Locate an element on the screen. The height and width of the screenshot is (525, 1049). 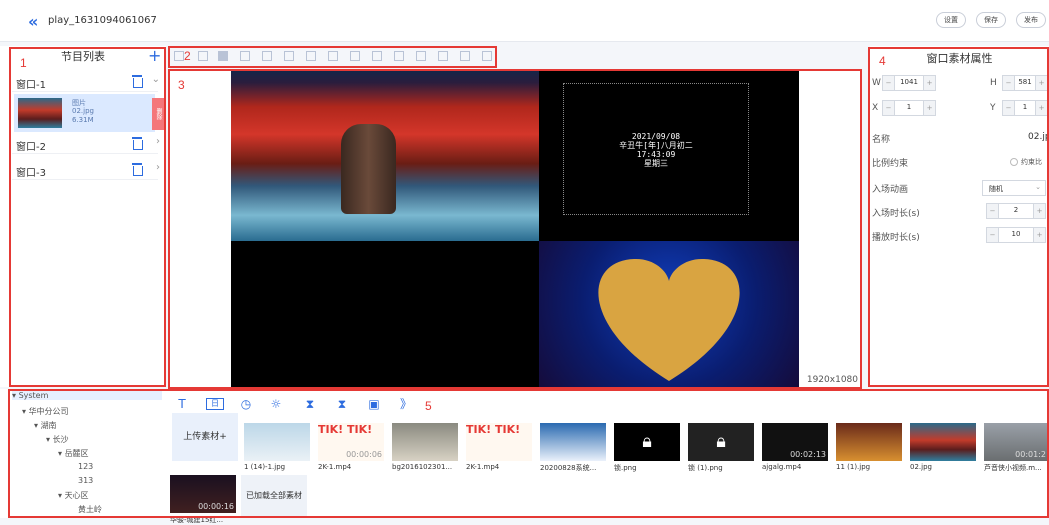
region-number-2: 2 is located at coordinates (187, 56).